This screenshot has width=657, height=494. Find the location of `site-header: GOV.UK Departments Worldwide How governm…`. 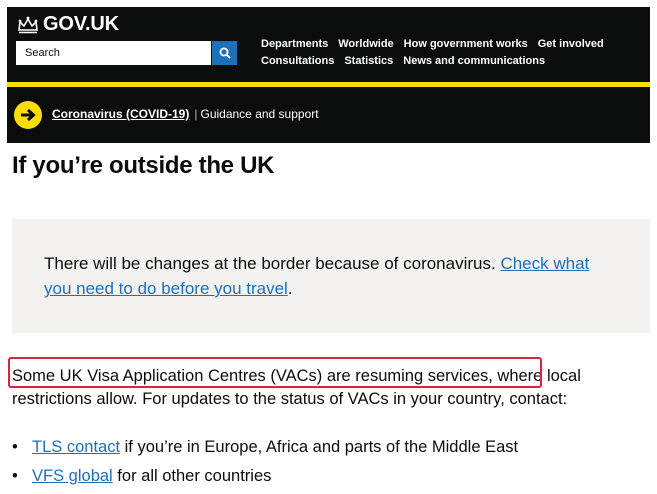

site-header: GOV.UK Departments Worldwide How governm… is located at coordinates (328, 44).